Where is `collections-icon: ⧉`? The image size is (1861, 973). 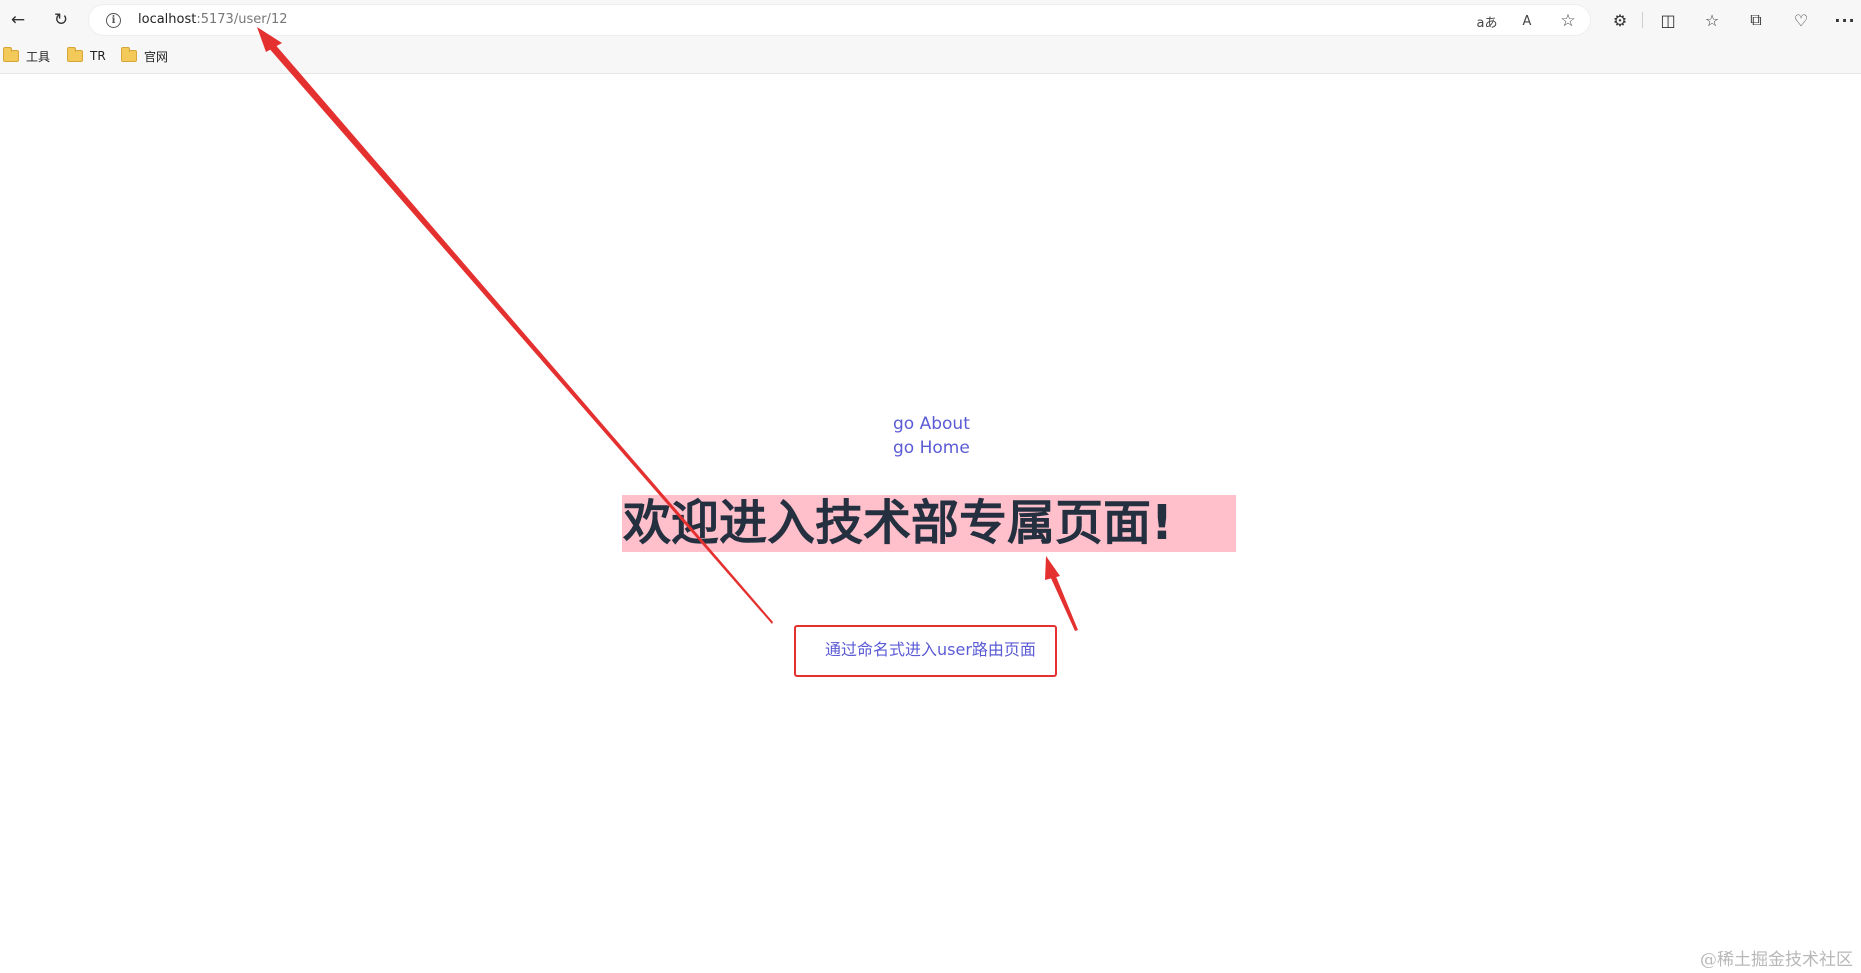
collections-icon: ⧉ is located at coordinates (1756, 20).